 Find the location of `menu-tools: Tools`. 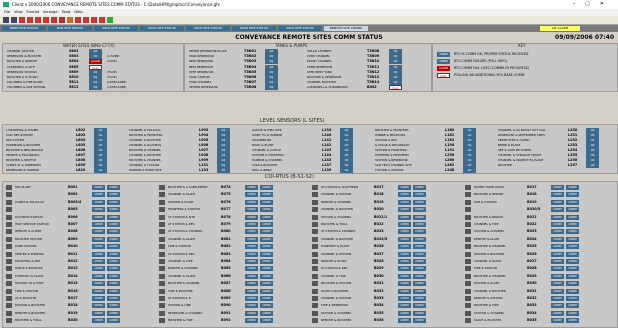

menu-tools: Tools is located at coordinates (66, 12).